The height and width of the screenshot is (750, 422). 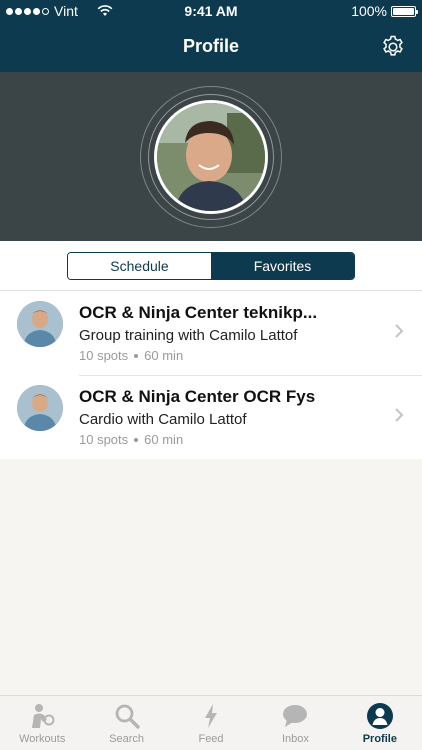 I want to click on class-subtitle: Cardio with Camilo Lattof, so click(x=163, y=419).